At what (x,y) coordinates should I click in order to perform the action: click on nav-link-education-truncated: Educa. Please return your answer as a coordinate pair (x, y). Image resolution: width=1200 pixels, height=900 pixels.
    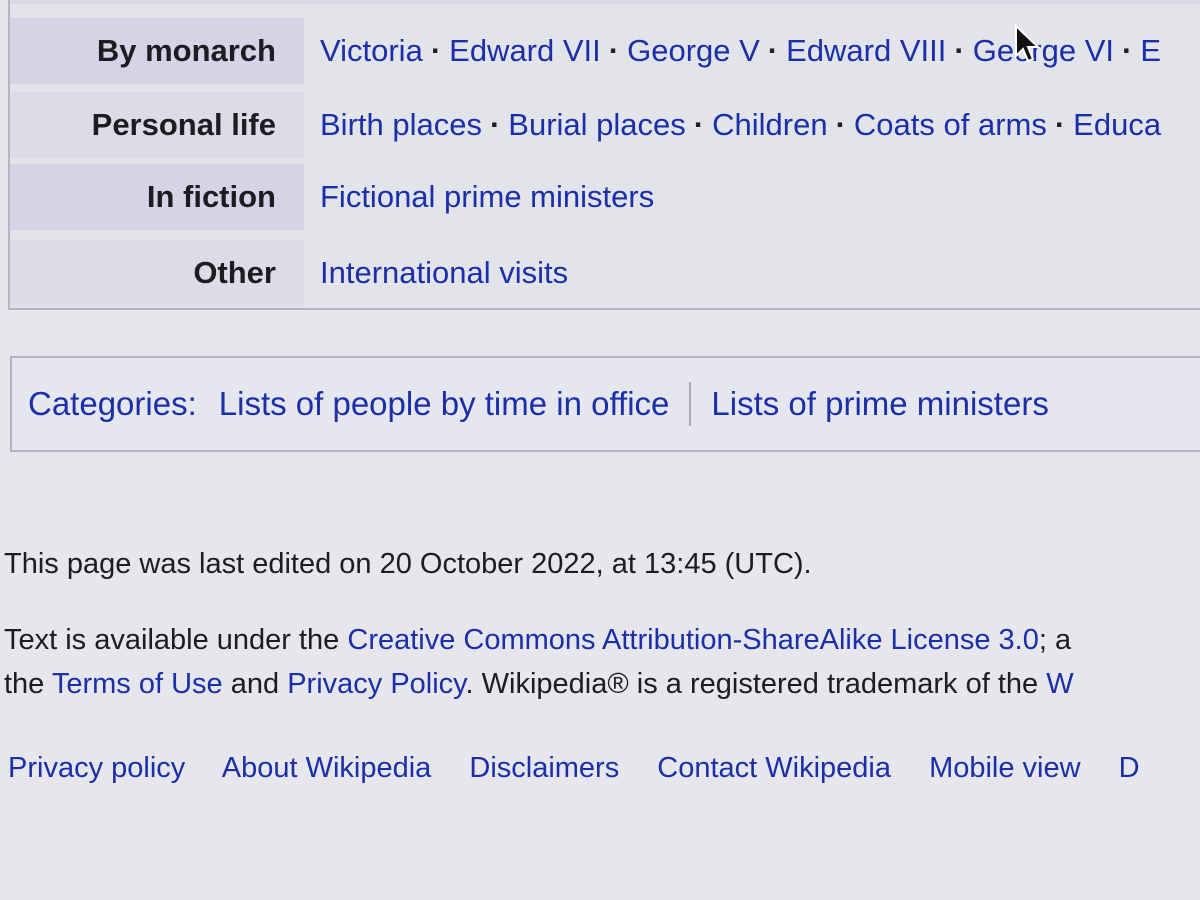
    Looking at the image, I should click on (1117, 124).